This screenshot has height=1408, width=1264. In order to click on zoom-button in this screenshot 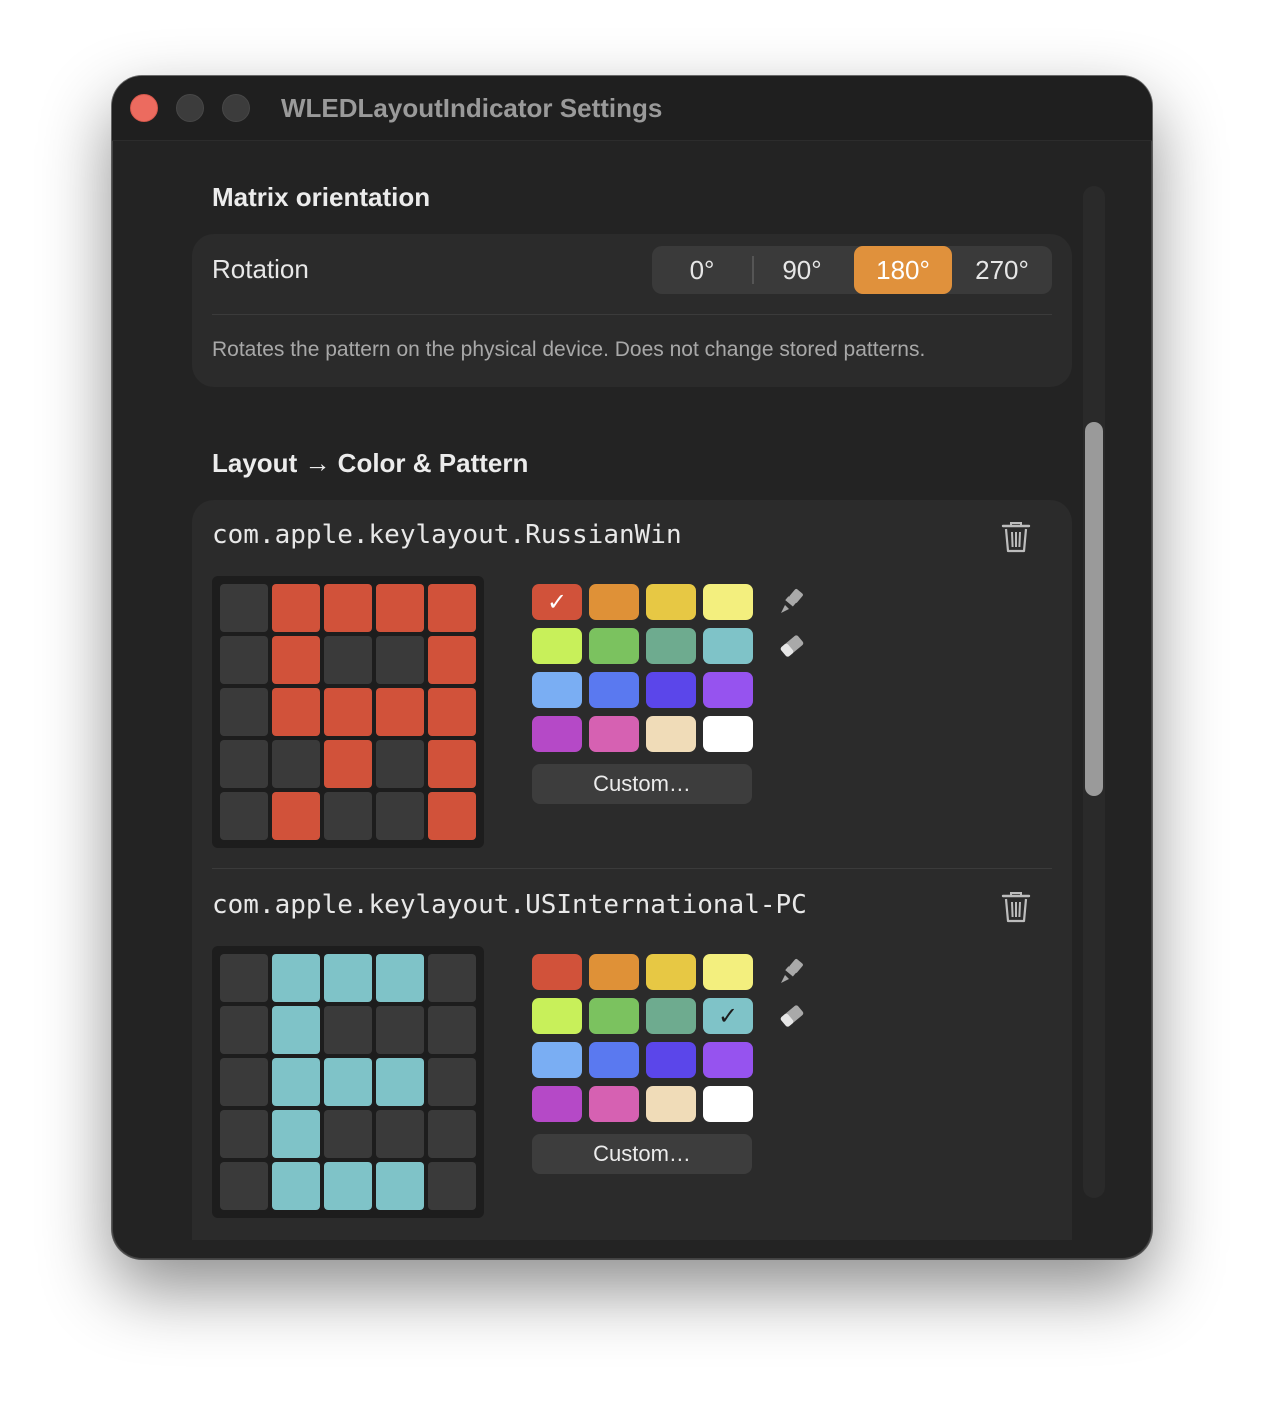, I will do `click(236, 108)`.